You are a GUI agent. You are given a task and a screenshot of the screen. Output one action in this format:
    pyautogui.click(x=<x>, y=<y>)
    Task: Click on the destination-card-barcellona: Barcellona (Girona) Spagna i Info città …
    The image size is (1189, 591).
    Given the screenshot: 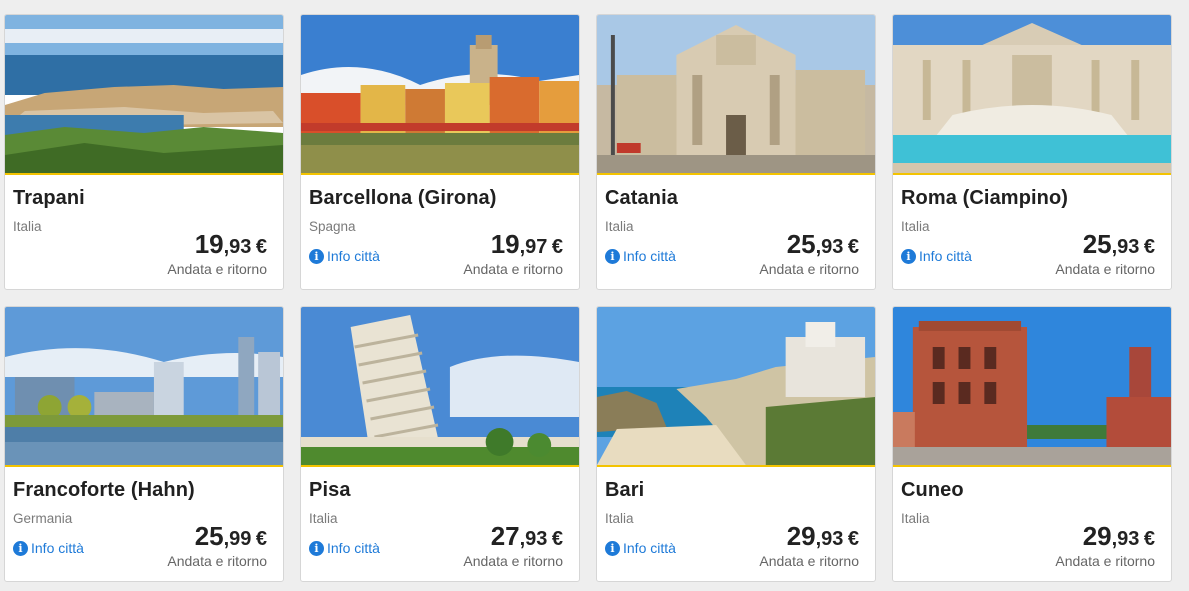 What is the action you would take?
    pyautogui.click(x=440, y=152)
    